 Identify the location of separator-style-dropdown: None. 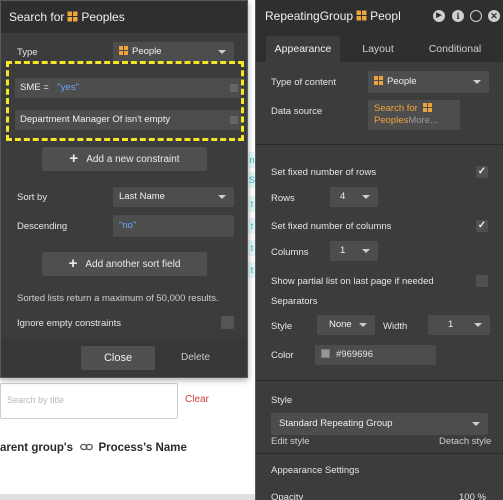
(346, 325).